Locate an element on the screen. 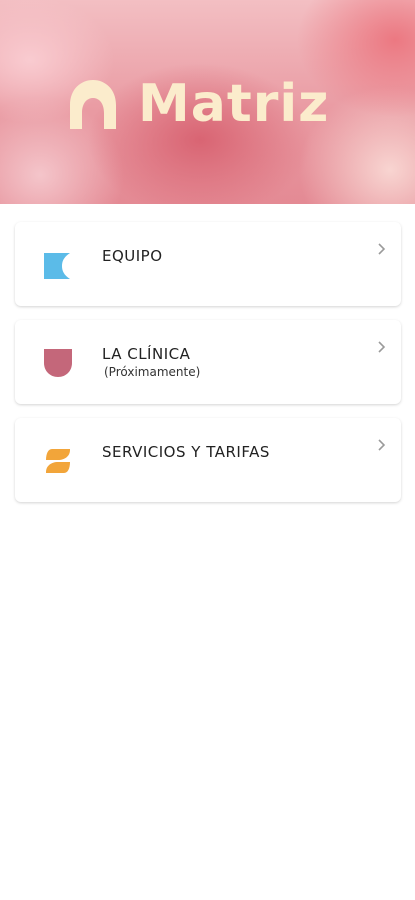 The width and height of the screenshot is (415, 900). menu-item-label: EQUIPO is located at coordinates (132, 256).